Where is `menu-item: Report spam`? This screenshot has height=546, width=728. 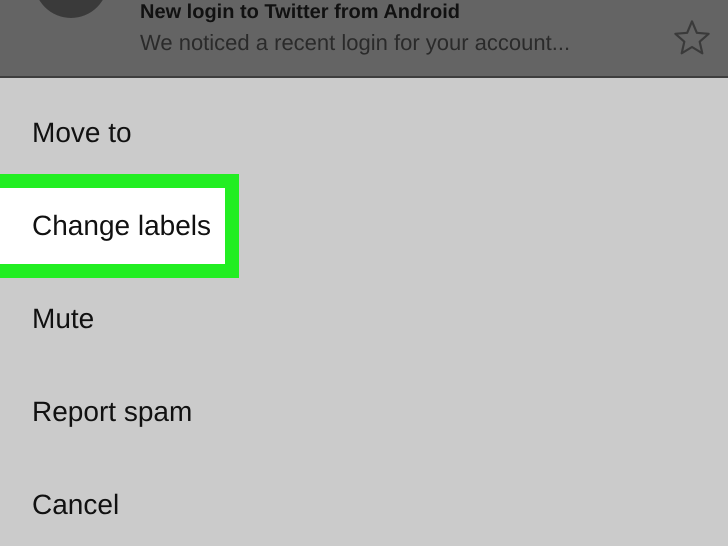 menu-item: Report spam is located at coordinates (112, 412).